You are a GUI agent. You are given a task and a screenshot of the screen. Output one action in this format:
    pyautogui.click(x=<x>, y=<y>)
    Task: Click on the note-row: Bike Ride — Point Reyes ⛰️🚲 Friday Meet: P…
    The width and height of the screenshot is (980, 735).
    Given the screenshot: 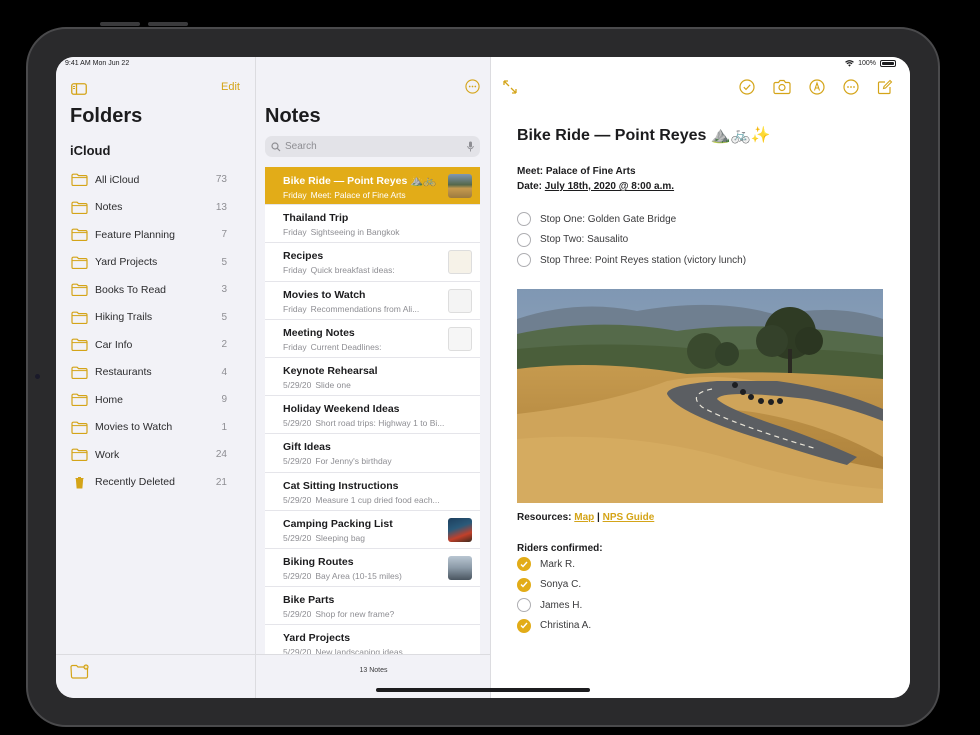 What is the action you would take?
    pyautogui.click(x=372, y=186)
    